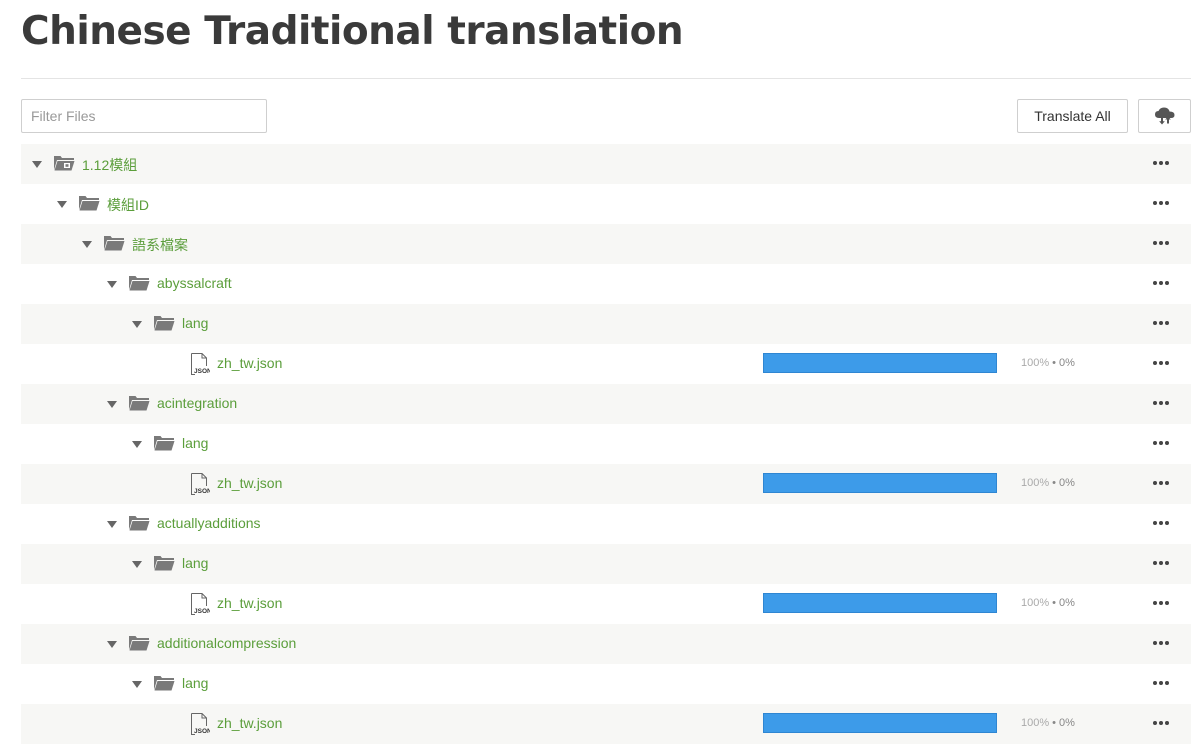 The height and width of the screenshot is (749, 1199). I want to click on filter-files-input, so click(144, 116).